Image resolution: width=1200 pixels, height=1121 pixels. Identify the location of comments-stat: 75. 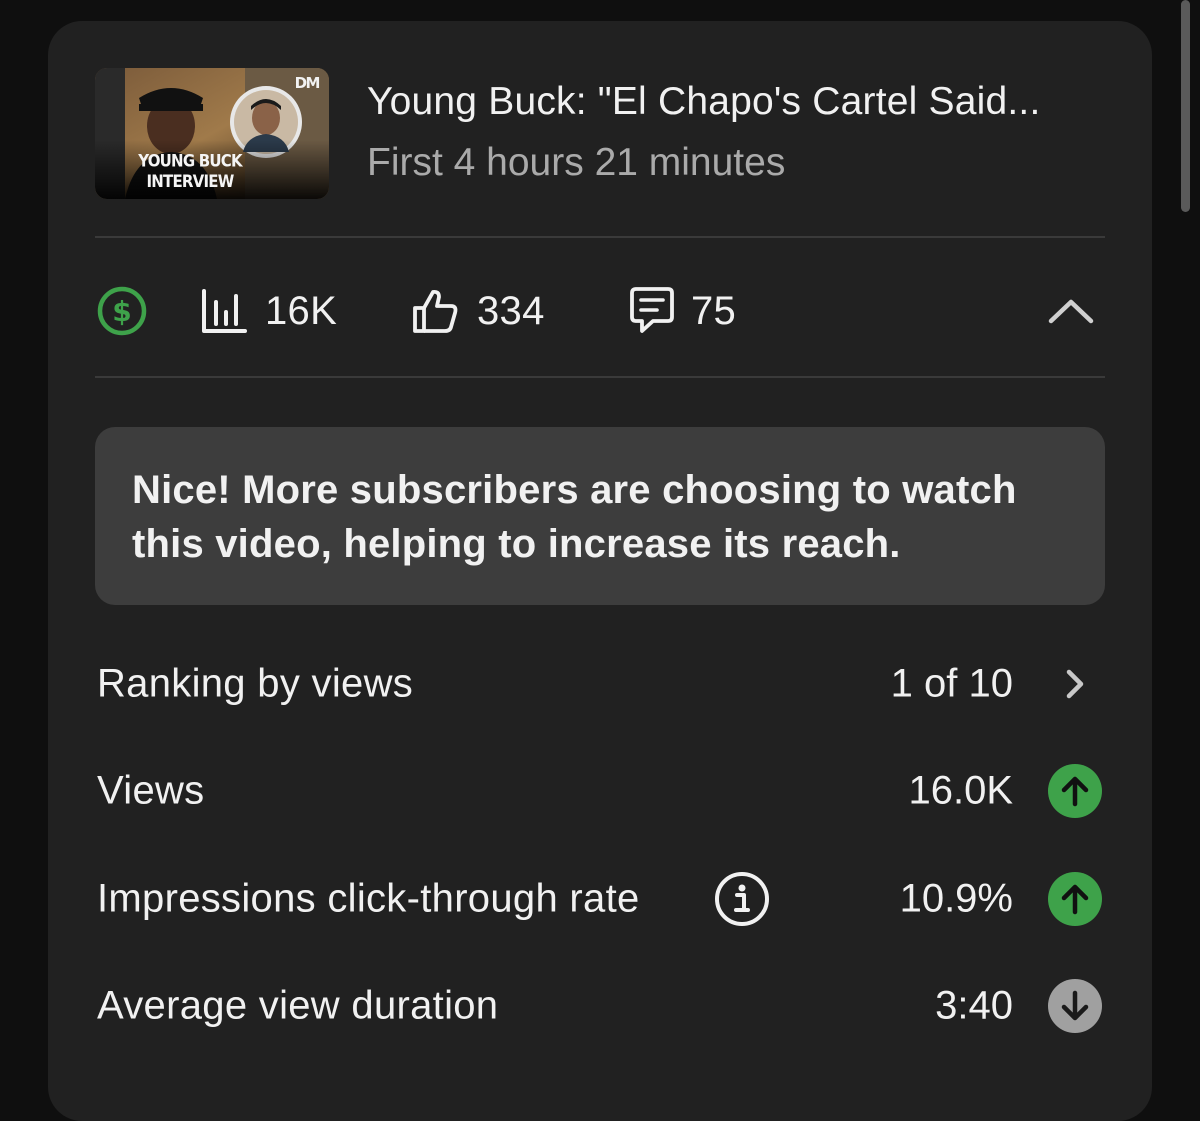
(681, 311).